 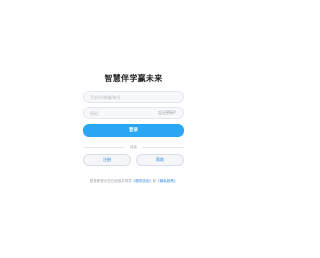 I want to click on register-button: 注册, so click(x=107, y=160).